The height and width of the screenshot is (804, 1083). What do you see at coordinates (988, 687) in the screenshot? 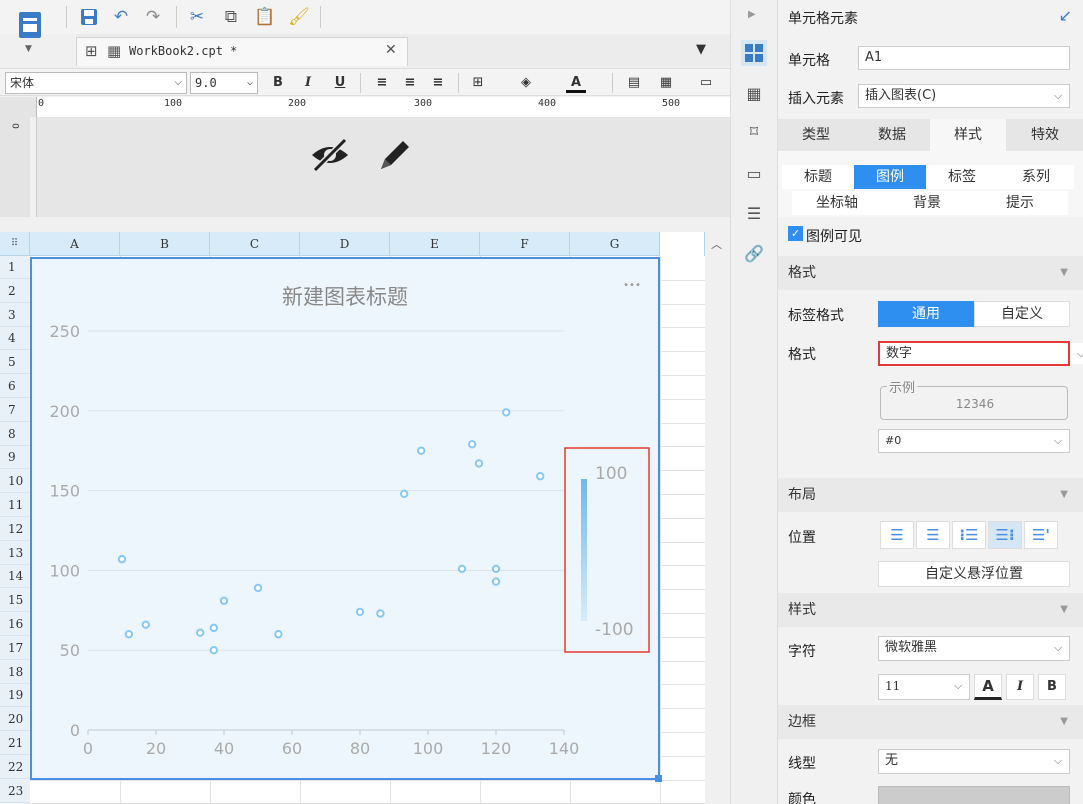
I see `font-color-icon: A` at bounding box center [988, 687].